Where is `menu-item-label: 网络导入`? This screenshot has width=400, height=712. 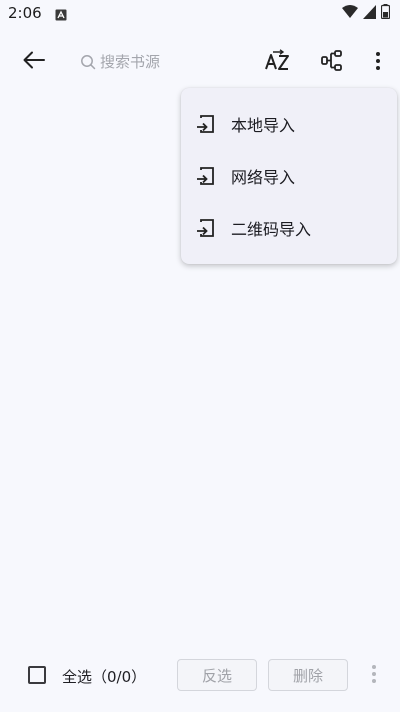
menu-item-label: 网络导入 is located at coordinates (263, 177).